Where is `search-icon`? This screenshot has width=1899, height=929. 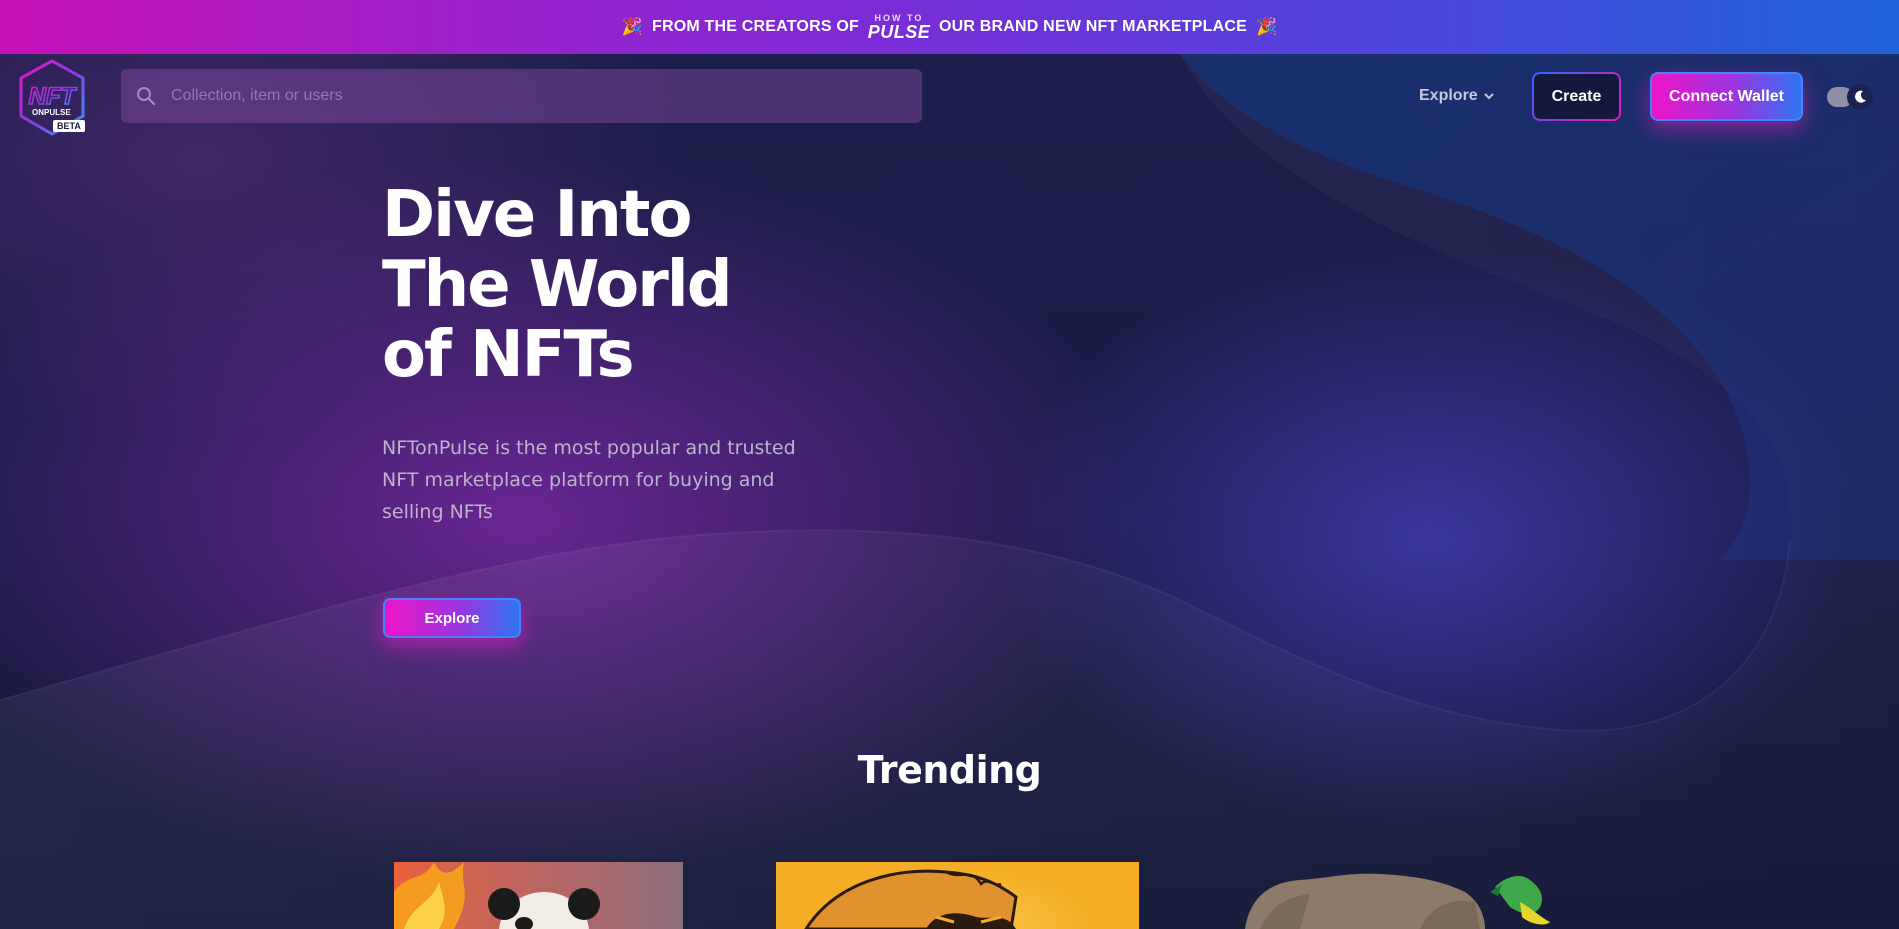
search-icon is located at coordinates (146, 96).